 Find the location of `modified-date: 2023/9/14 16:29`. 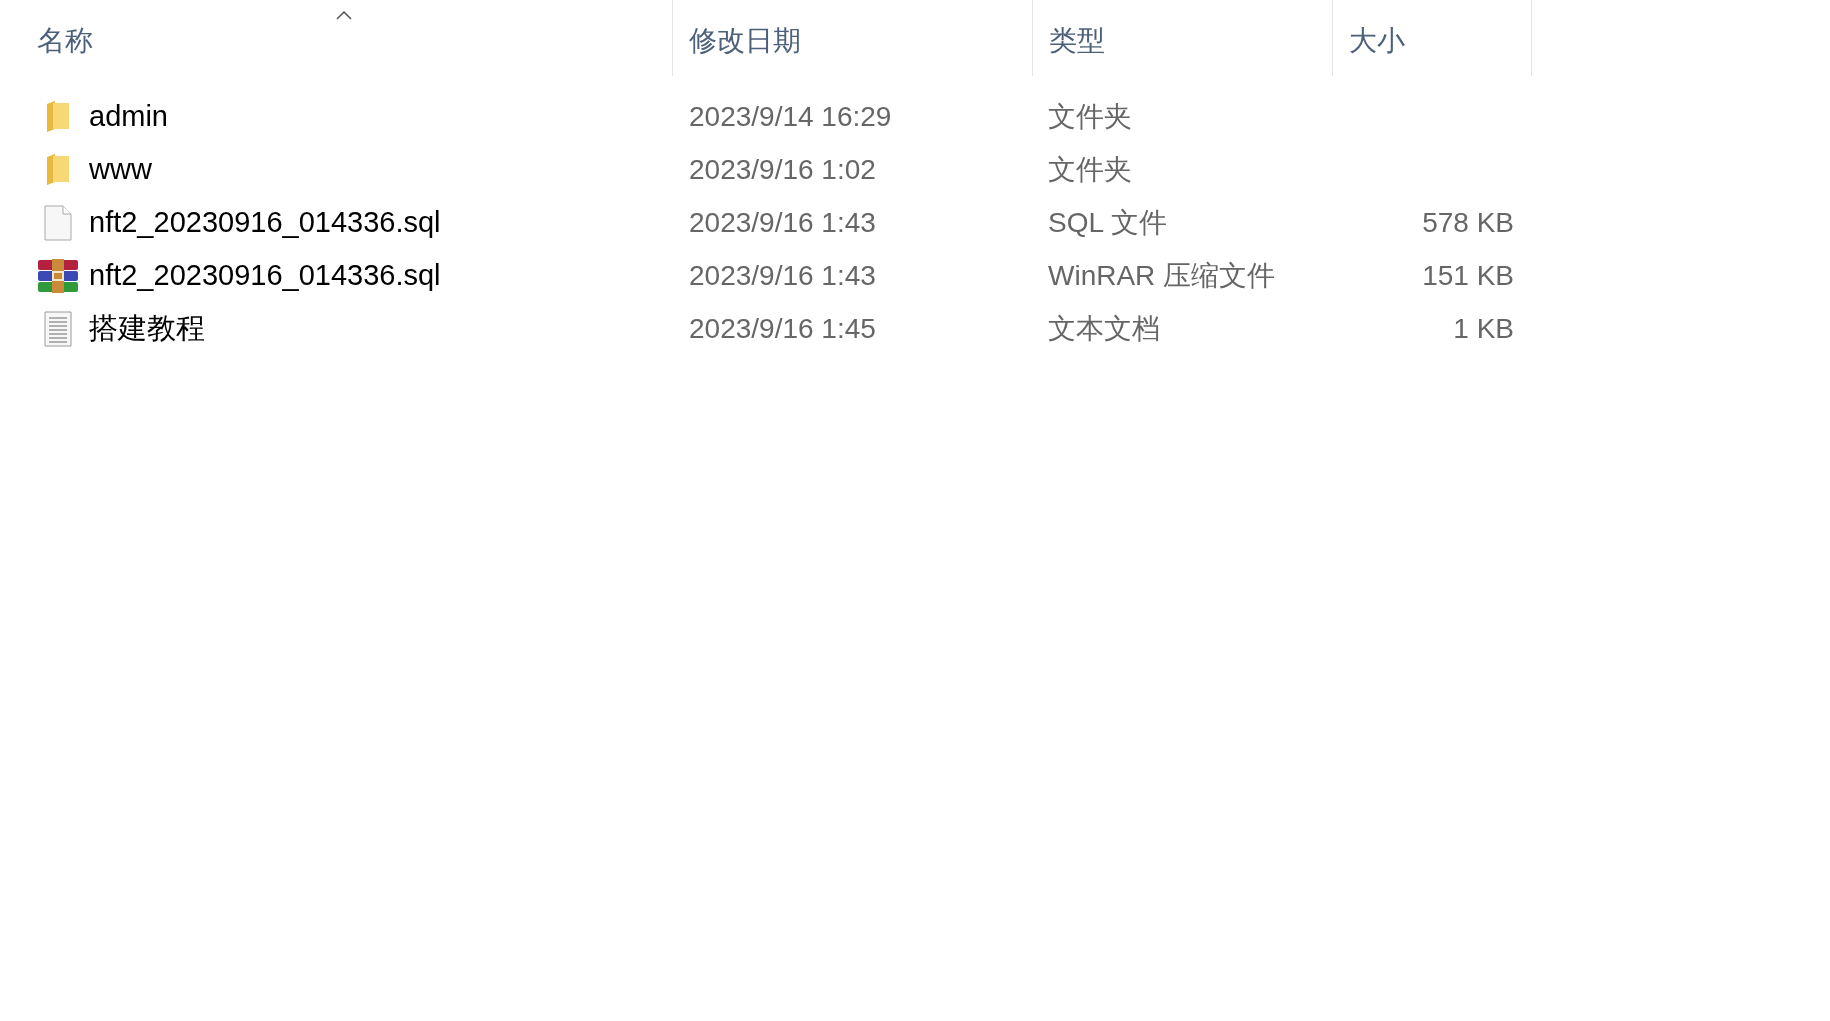

modified-date: 2023/9/14 16:29 is located at coordinates (790, 116).